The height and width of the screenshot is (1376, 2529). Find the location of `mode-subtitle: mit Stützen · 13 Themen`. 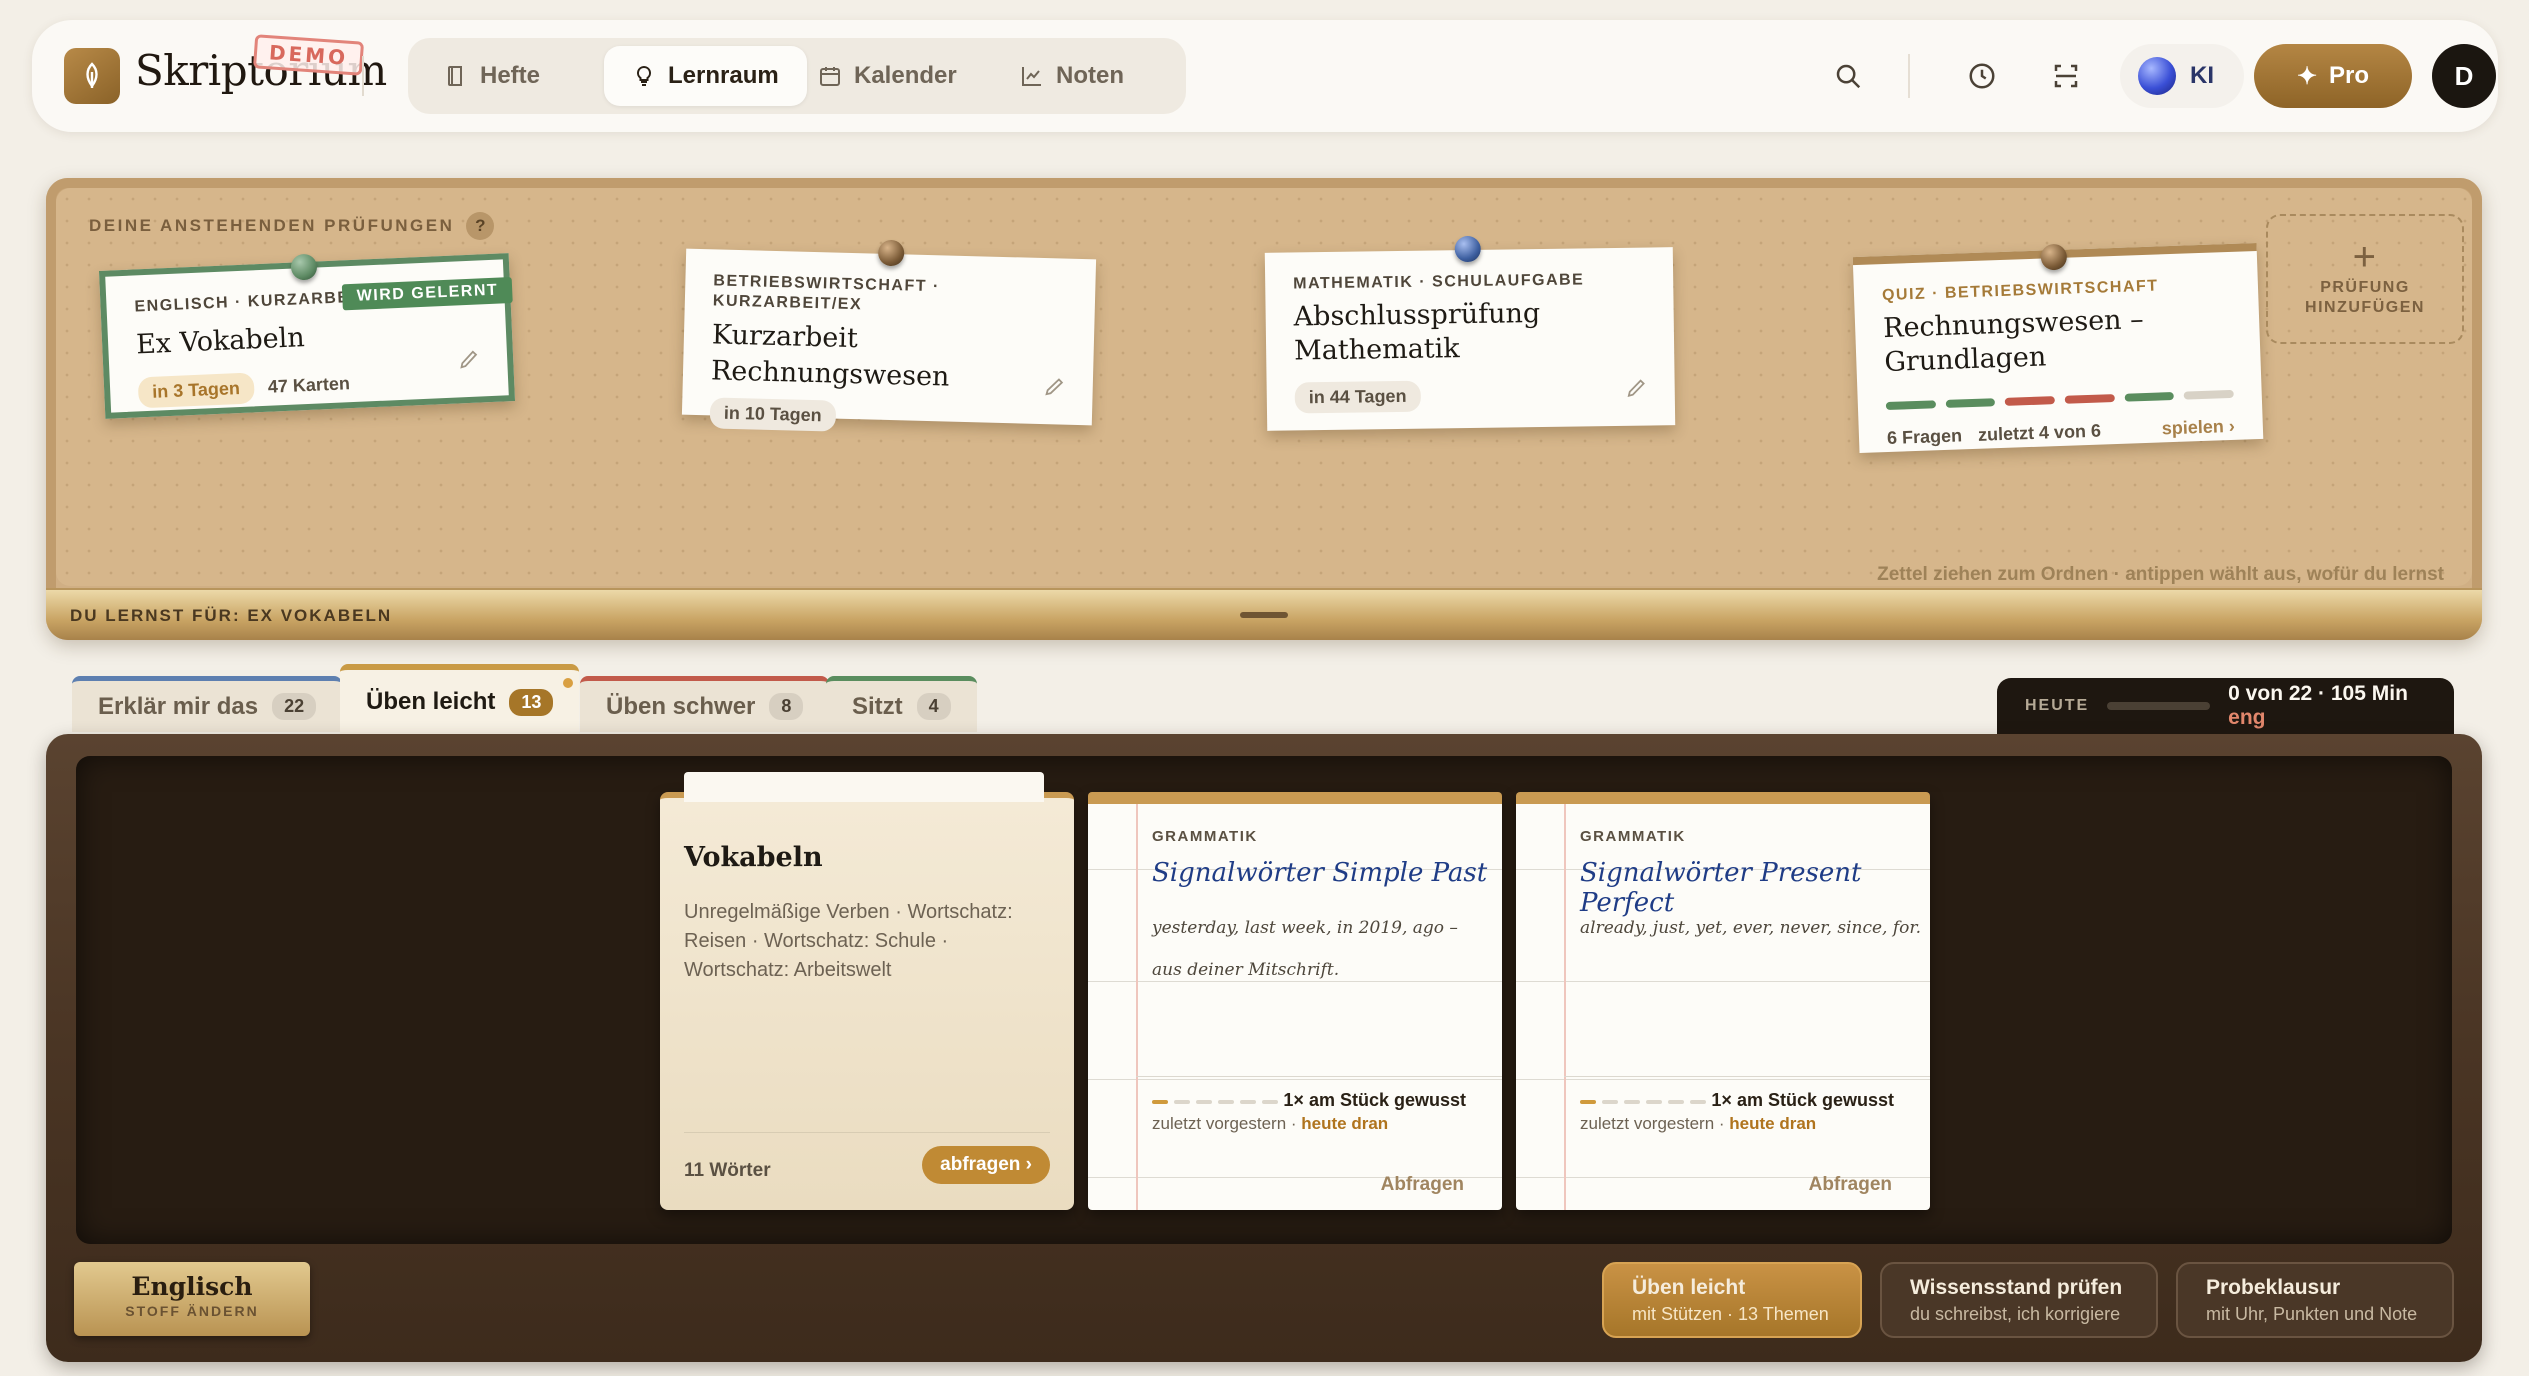

mode-subtitle: mit Stützen · 13 Themen is located at coordinates (1730, 1314).